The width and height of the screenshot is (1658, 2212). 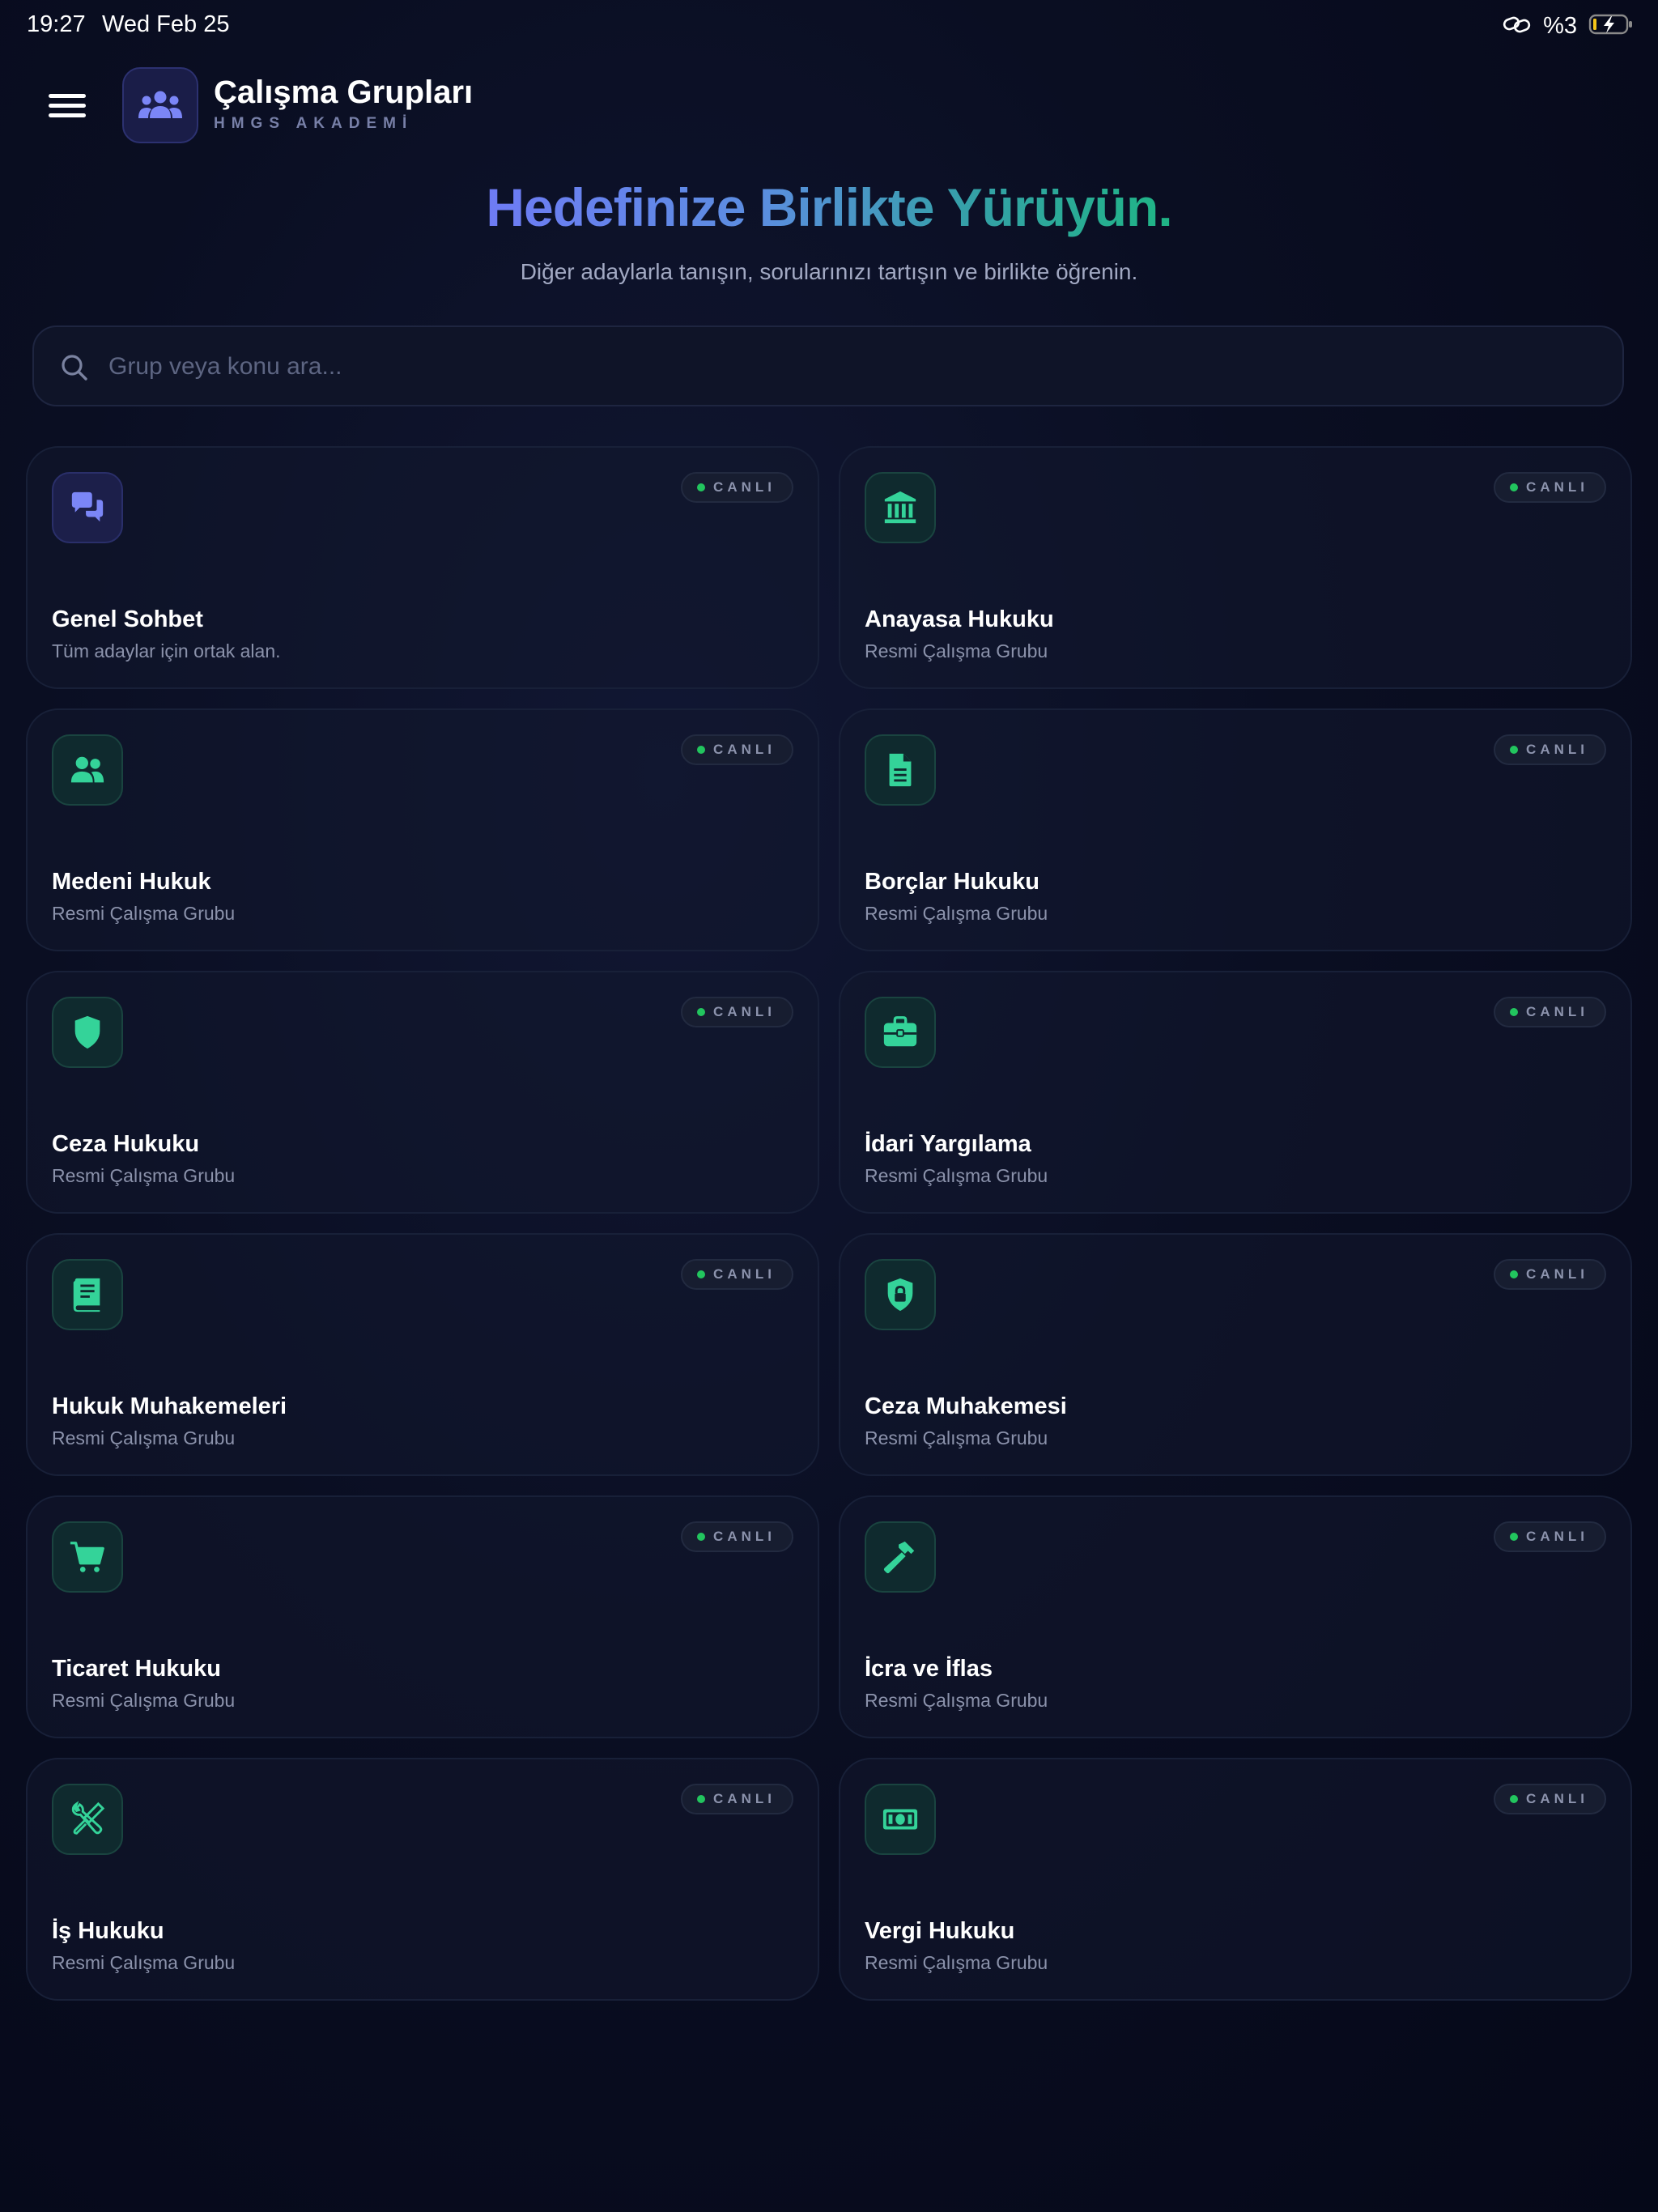 What do you see at coordinates (108, 1931) in the screenshot?
I see `group-title: İş Hukuku` at bounding box center [108, 1931].